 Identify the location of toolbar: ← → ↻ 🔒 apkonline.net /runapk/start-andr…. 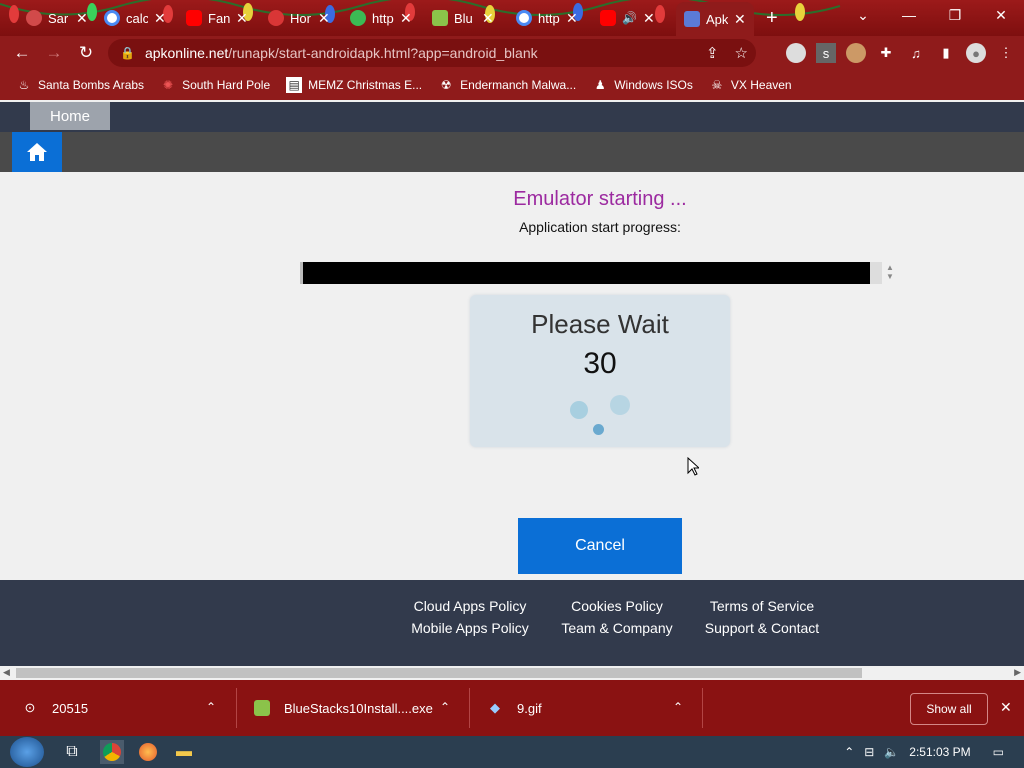
(512, 53).